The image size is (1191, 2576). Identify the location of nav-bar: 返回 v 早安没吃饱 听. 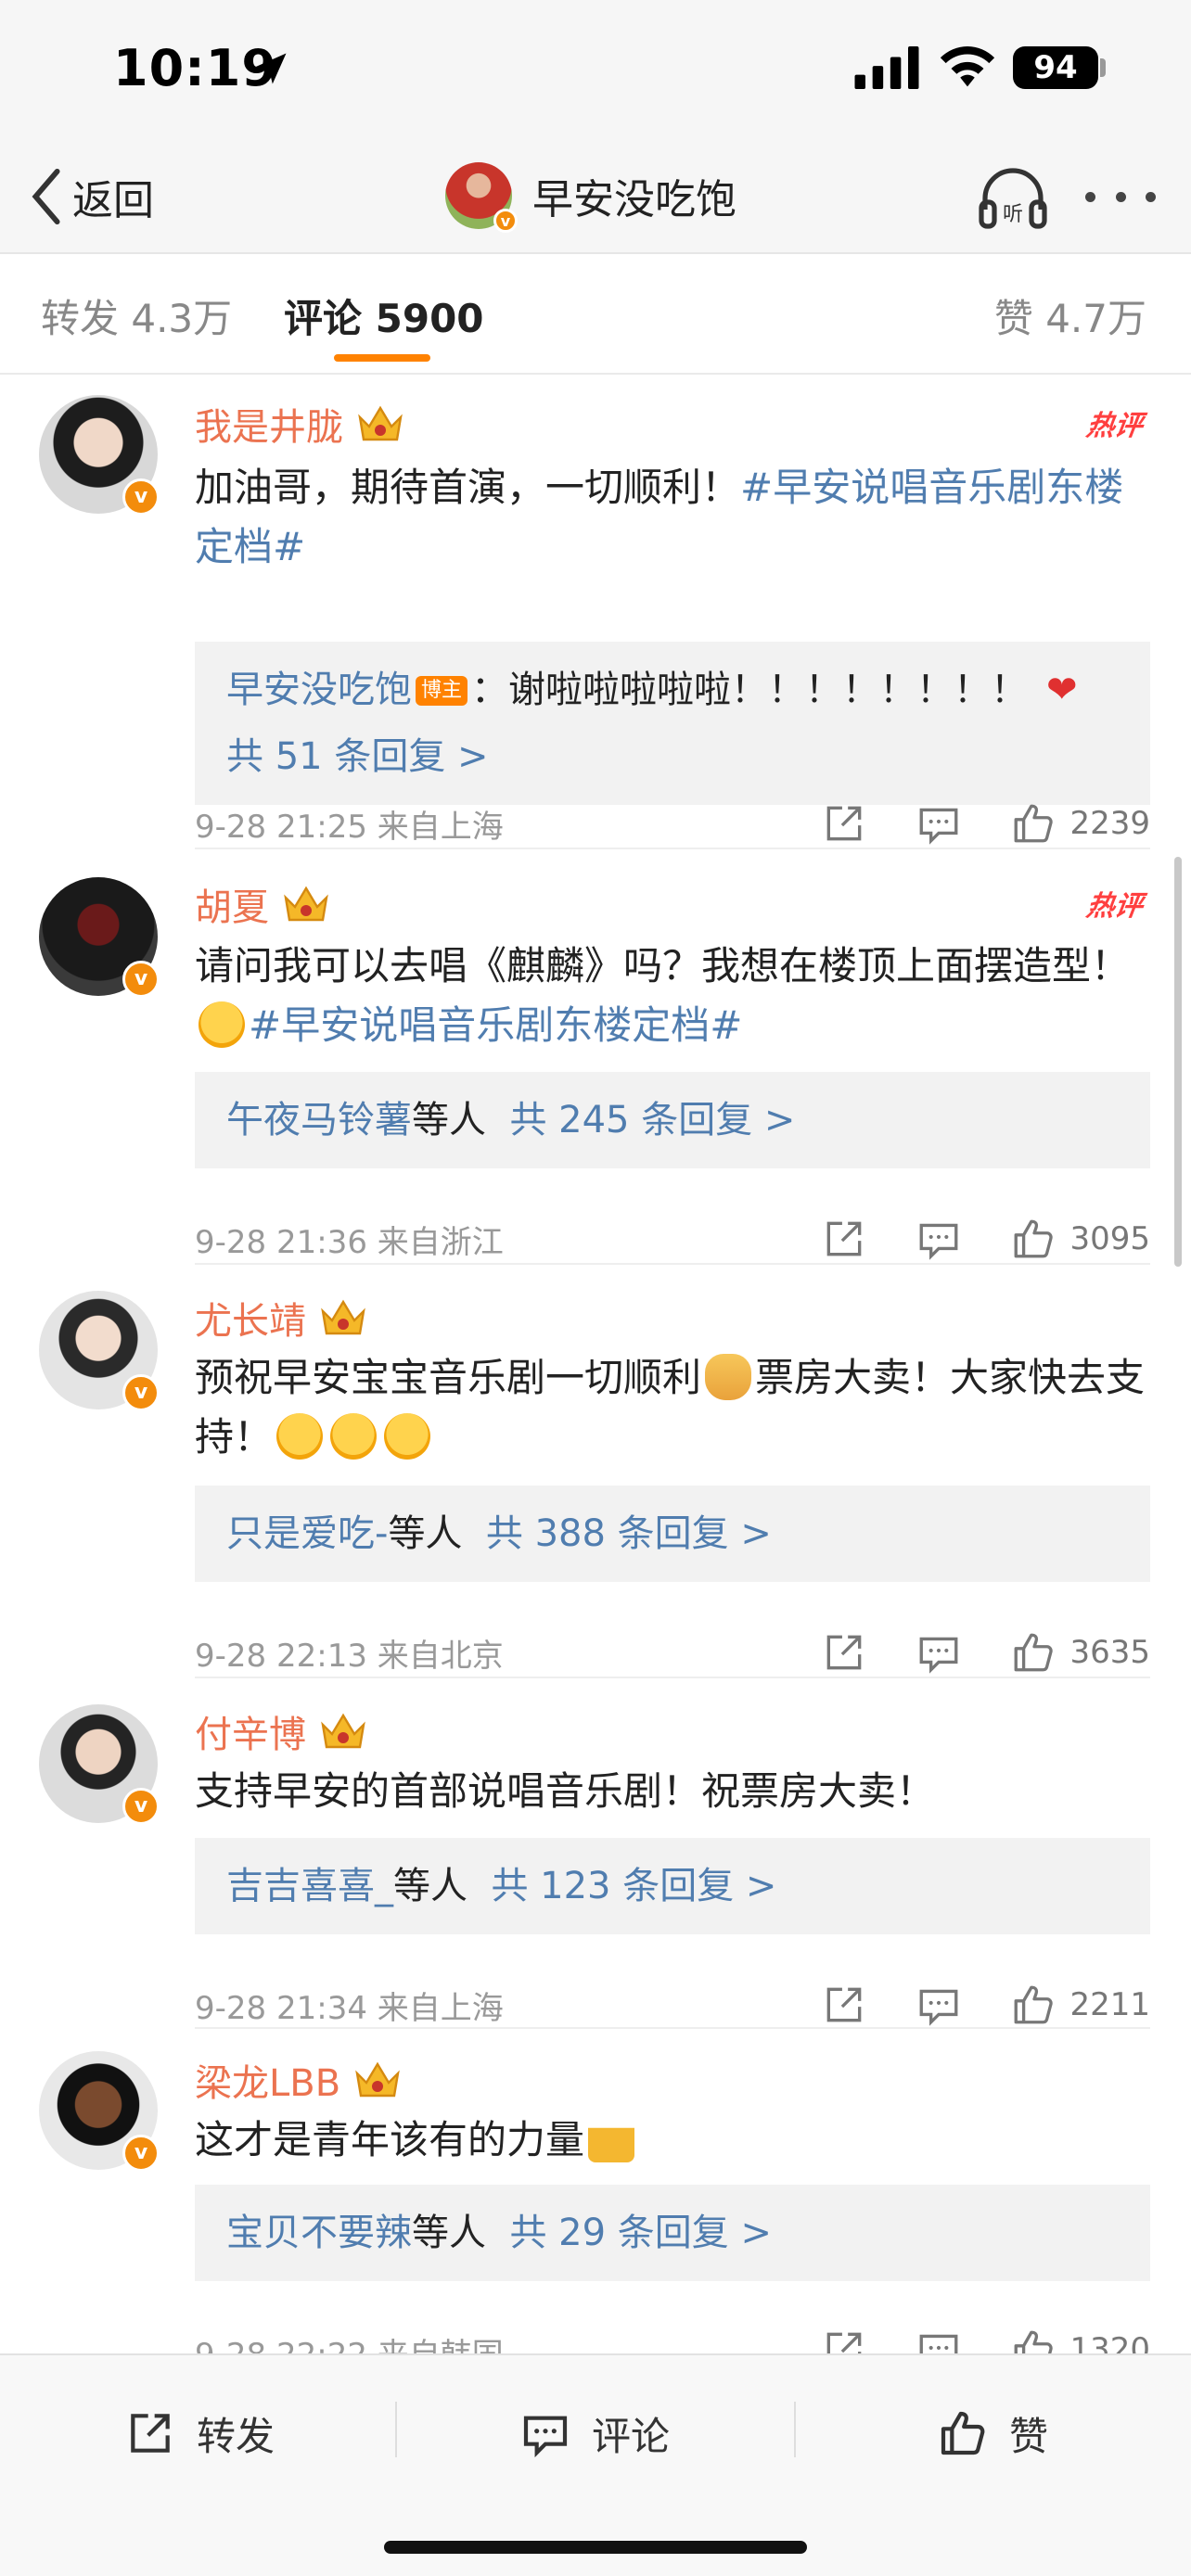
(595, 196).